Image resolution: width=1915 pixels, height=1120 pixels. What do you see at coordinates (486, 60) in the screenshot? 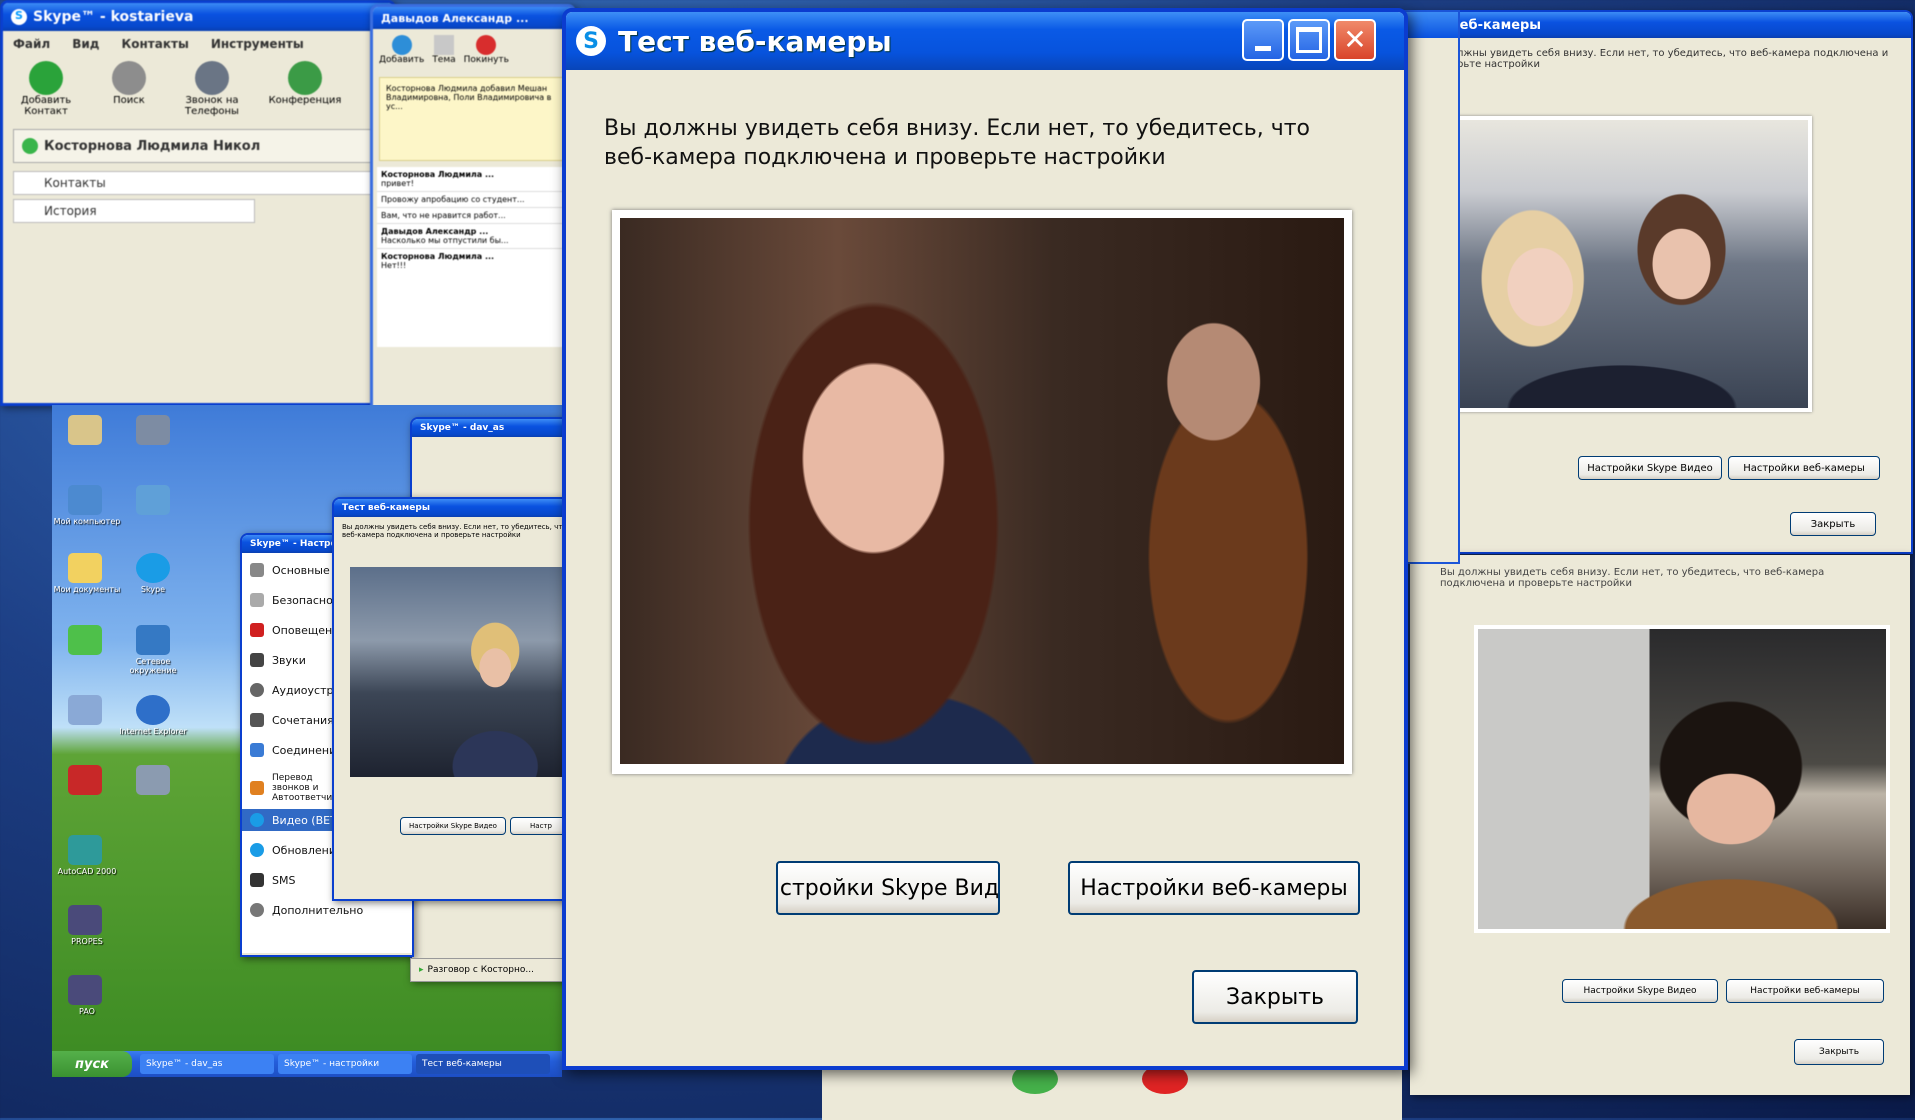
I see `chat-leave-label: Покинуть` at bounding box center [486, 60].